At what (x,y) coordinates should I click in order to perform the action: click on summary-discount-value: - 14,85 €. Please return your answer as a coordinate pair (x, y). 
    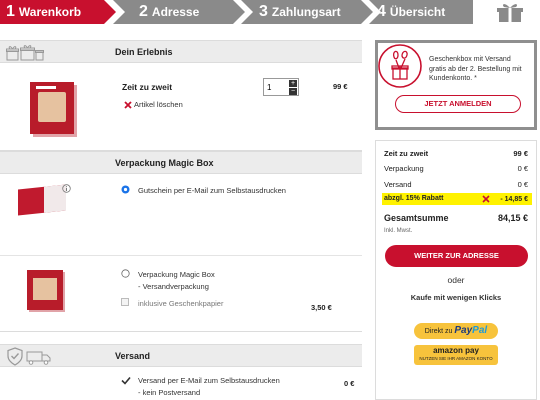
    Looking at the image, I should click on (514, 199).